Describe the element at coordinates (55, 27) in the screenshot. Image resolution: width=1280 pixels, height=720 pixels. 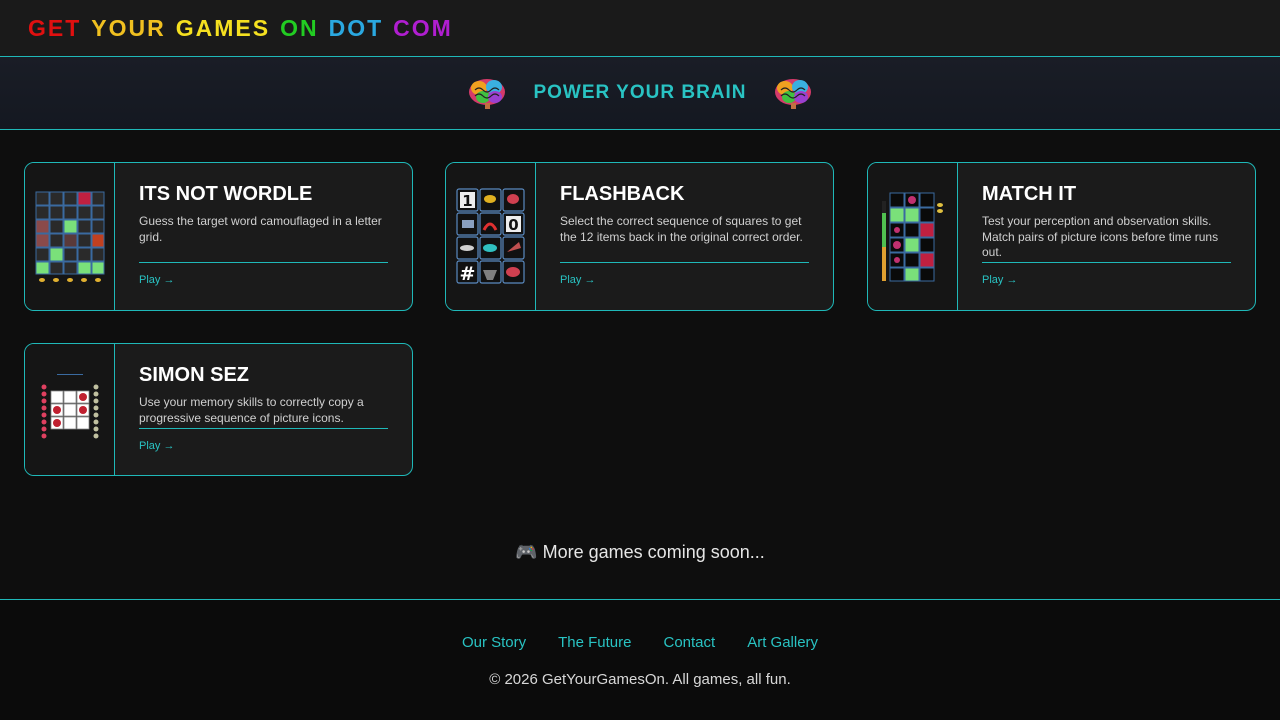
I see `logo-word-get: GET` at that location.